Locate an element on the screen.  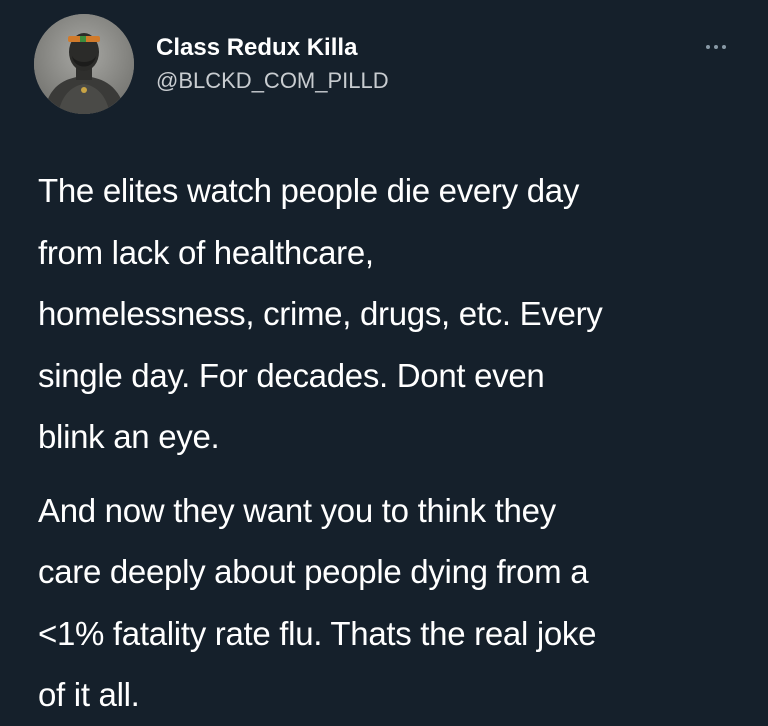
more-options-icon is located at coordinates (716, 47).